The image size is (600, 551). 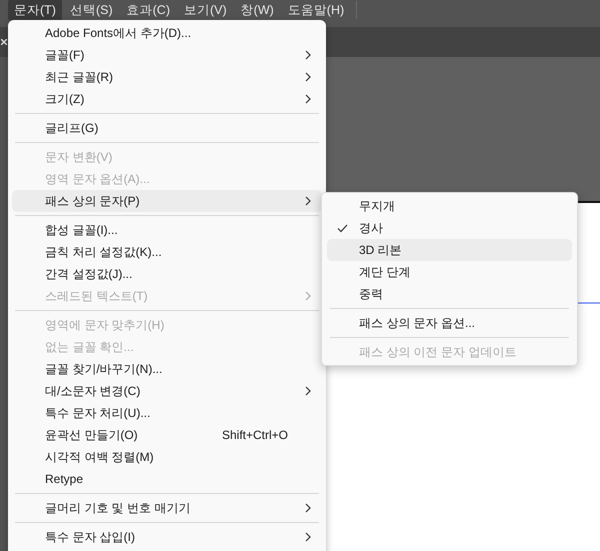 I want to click on menu-item: 윤곽선 만들기(O) Shift+Ctrl+O, so click(x=167, y=435).